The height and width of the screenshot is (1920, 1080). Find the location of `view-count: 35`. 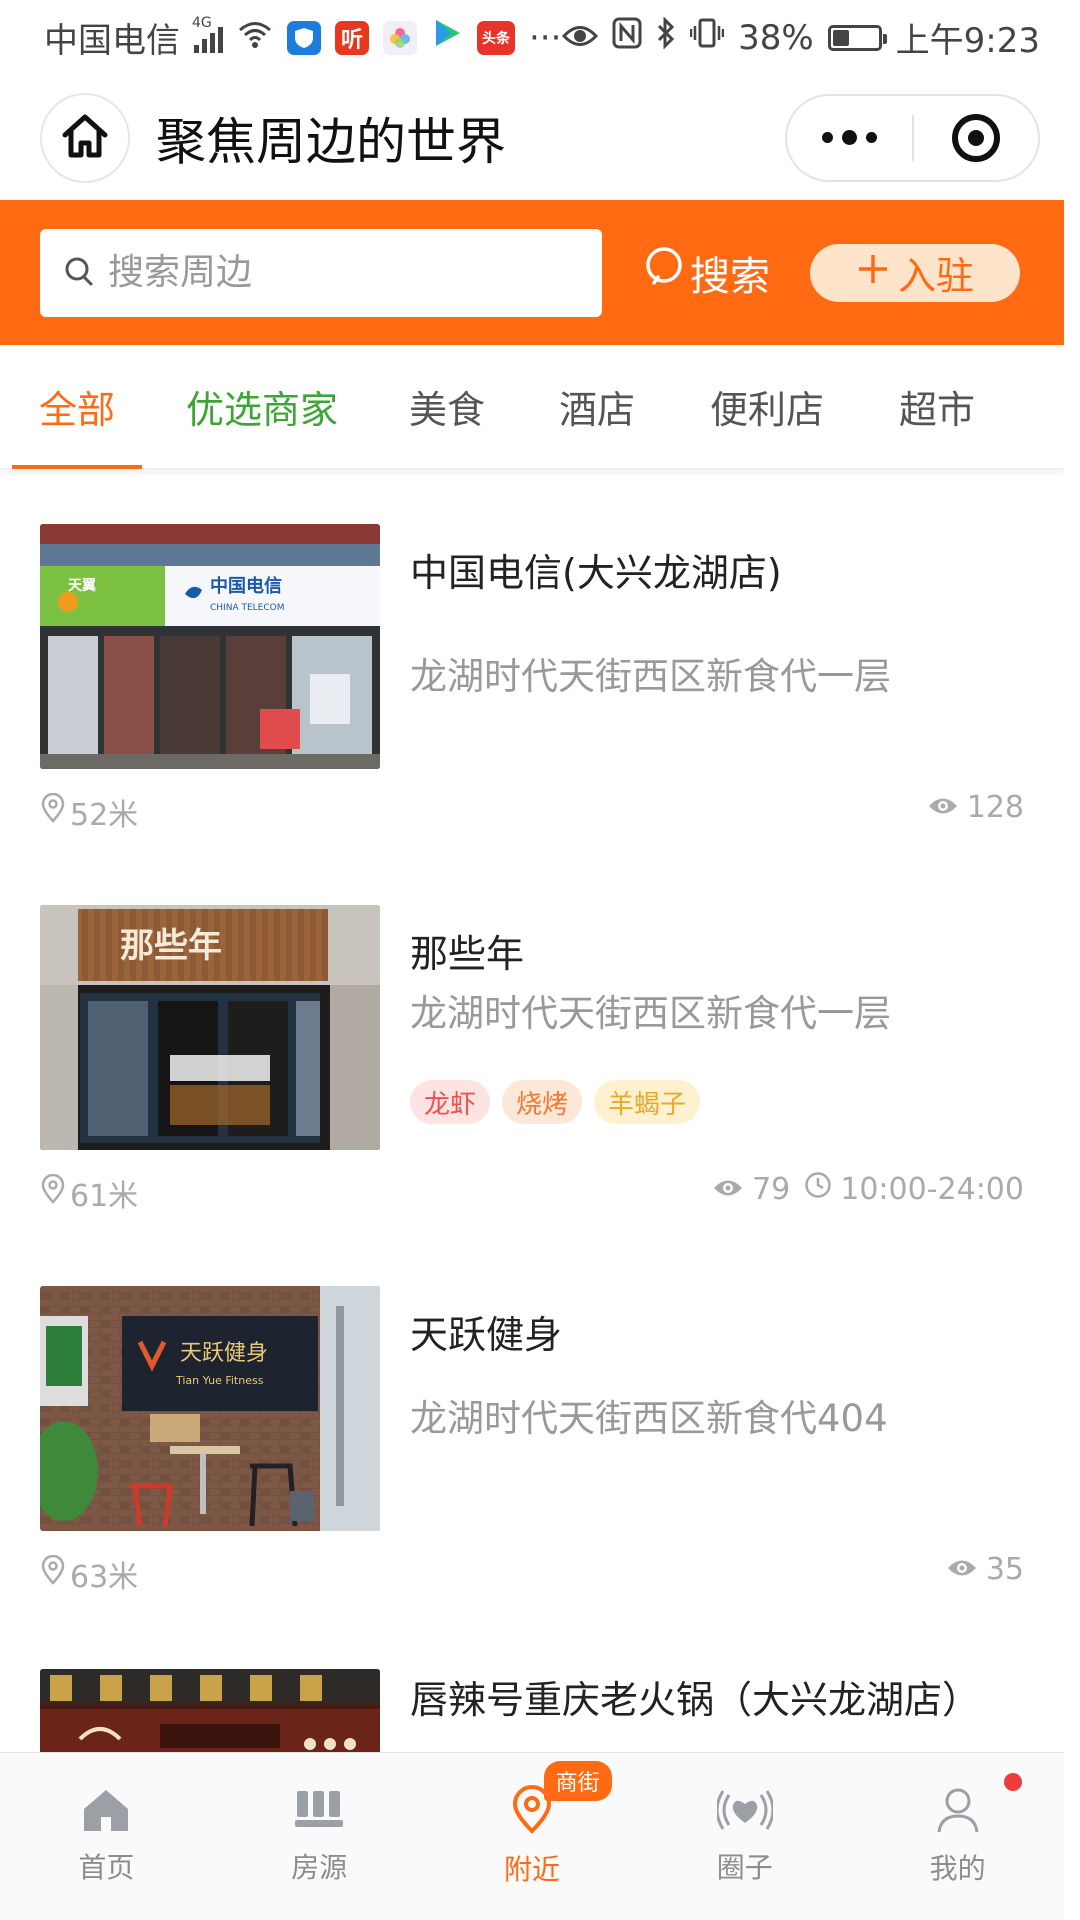

view-count: 35 is located at coordinates (1004, 1569).